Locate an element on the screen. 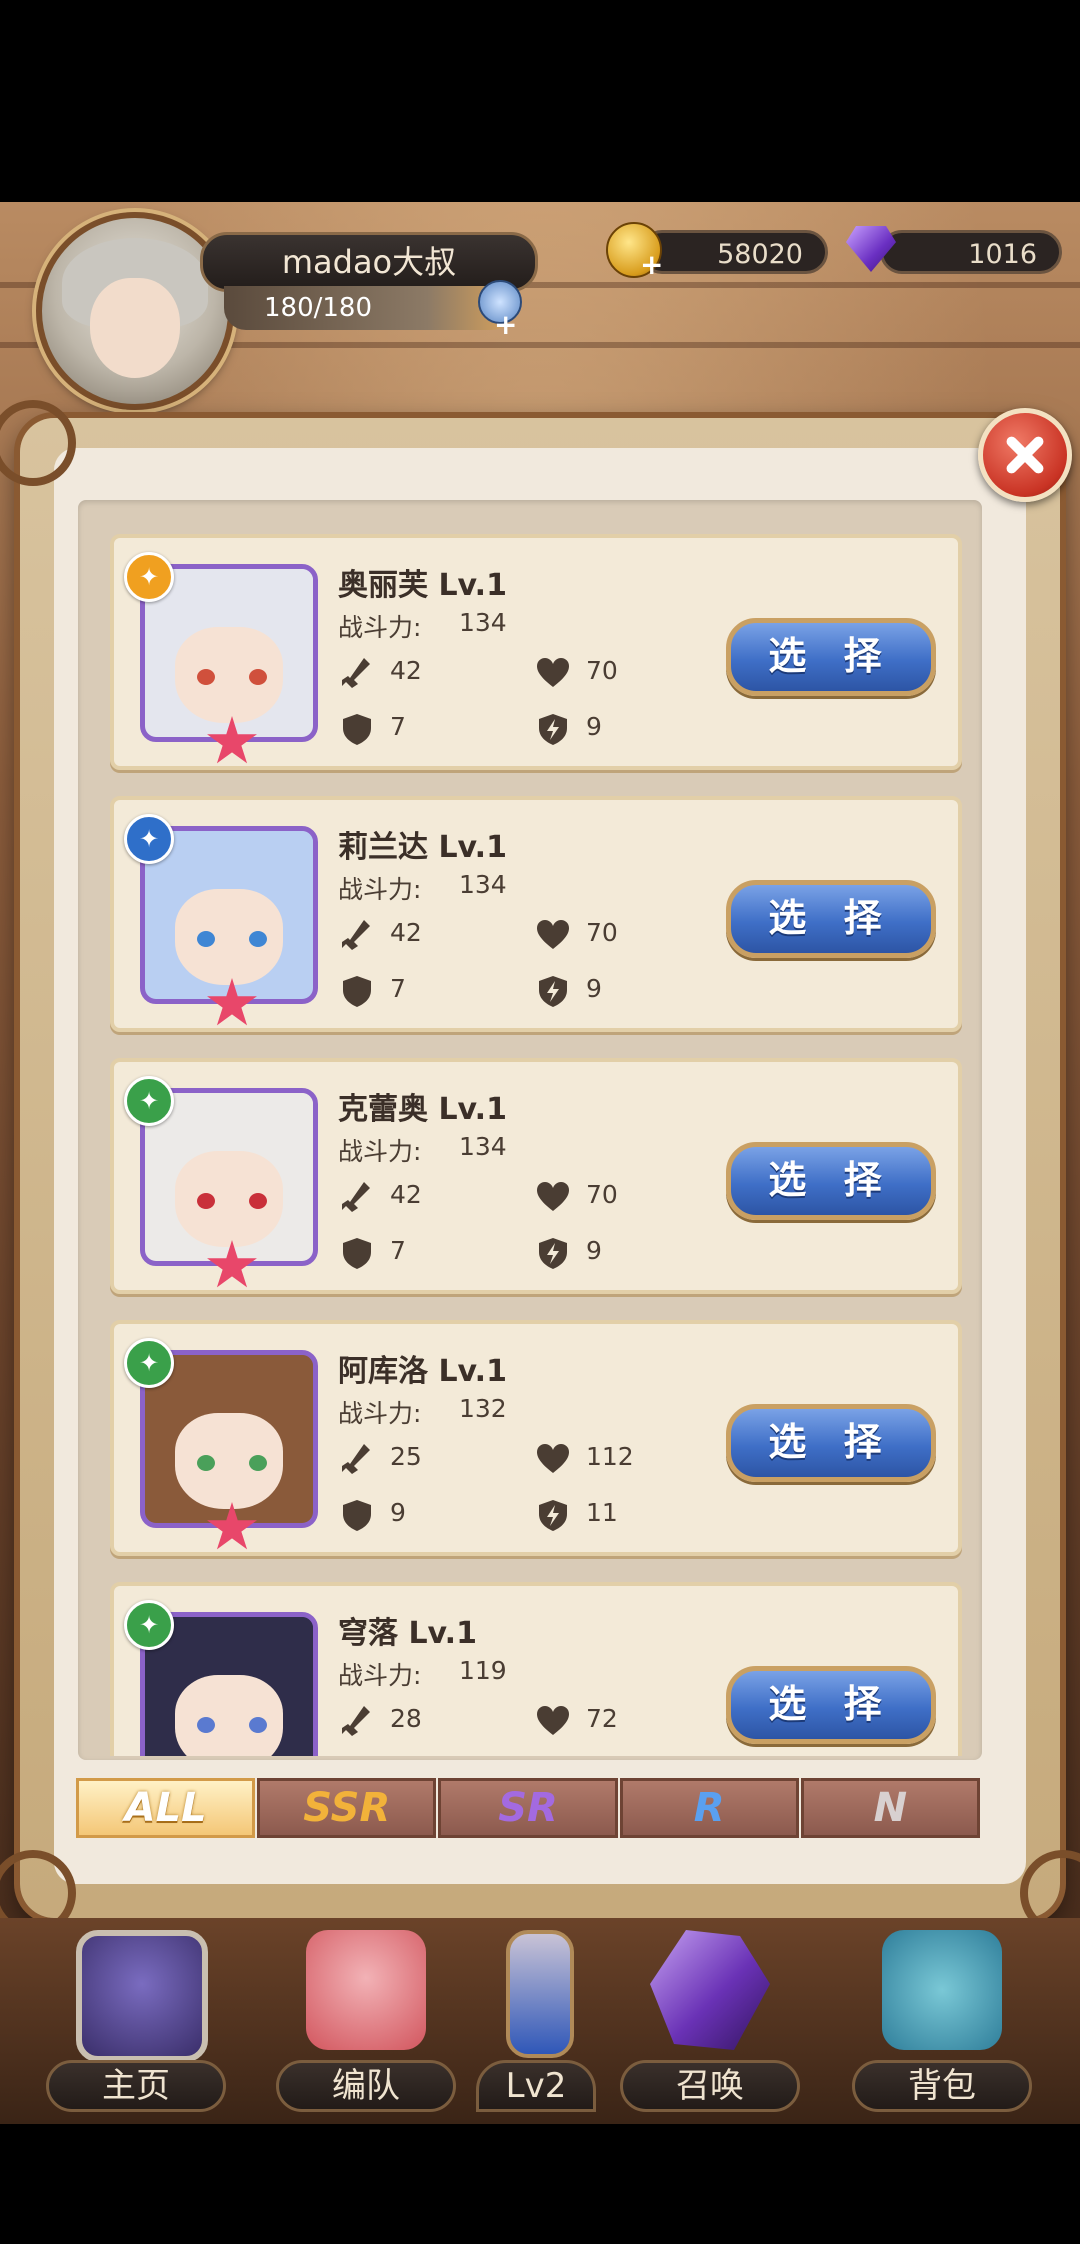 The width and height of the screenshot is (1080, 2244). character-name: 奥丽芙 Lv.1 is located at coordinates (422, 585).